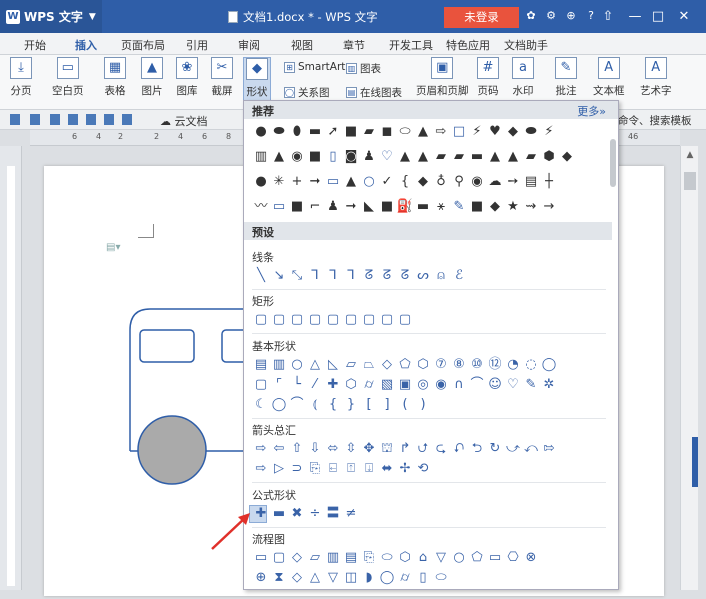  Describe the element at coordinates (369, 207) in the screenshot. I see `shape-item: ◣` at that location.